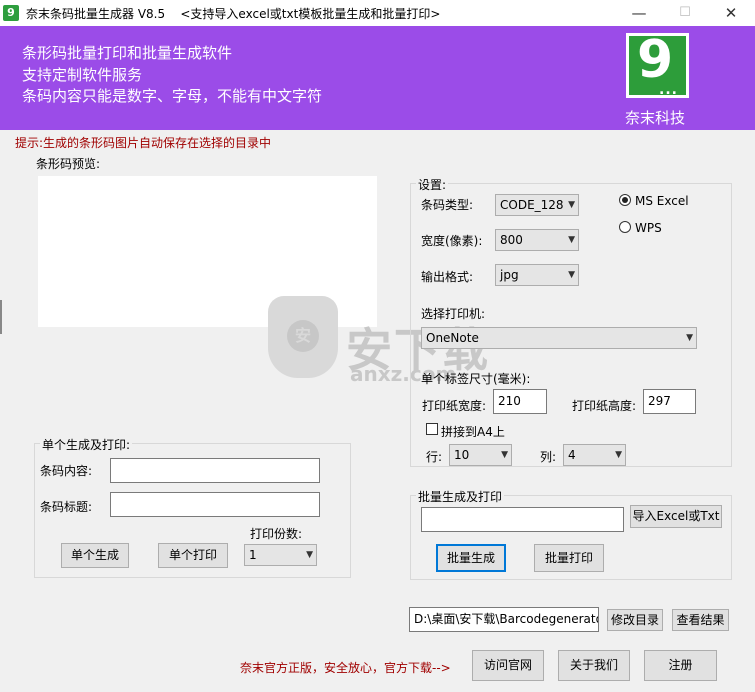 This screenshot has width=755, height=692. What do you see at coordinates (1, 317) in the screenshot?
I see `window-edge` at bounding box center [1, 317].